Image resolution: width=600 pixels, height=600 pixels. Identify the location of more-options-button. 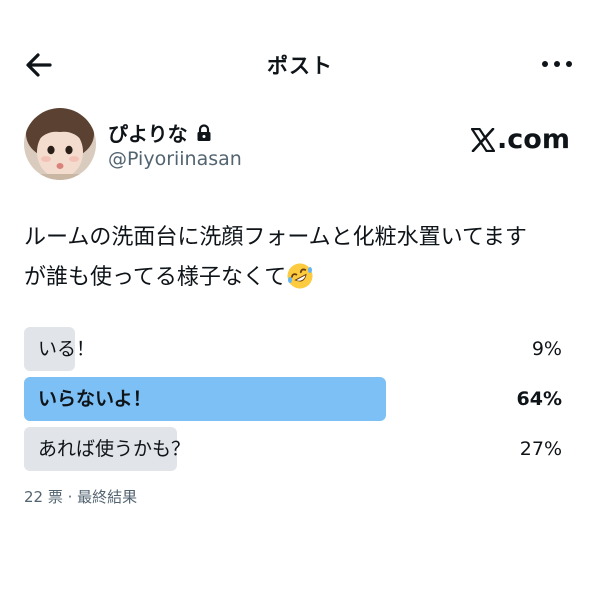
(557, 64).